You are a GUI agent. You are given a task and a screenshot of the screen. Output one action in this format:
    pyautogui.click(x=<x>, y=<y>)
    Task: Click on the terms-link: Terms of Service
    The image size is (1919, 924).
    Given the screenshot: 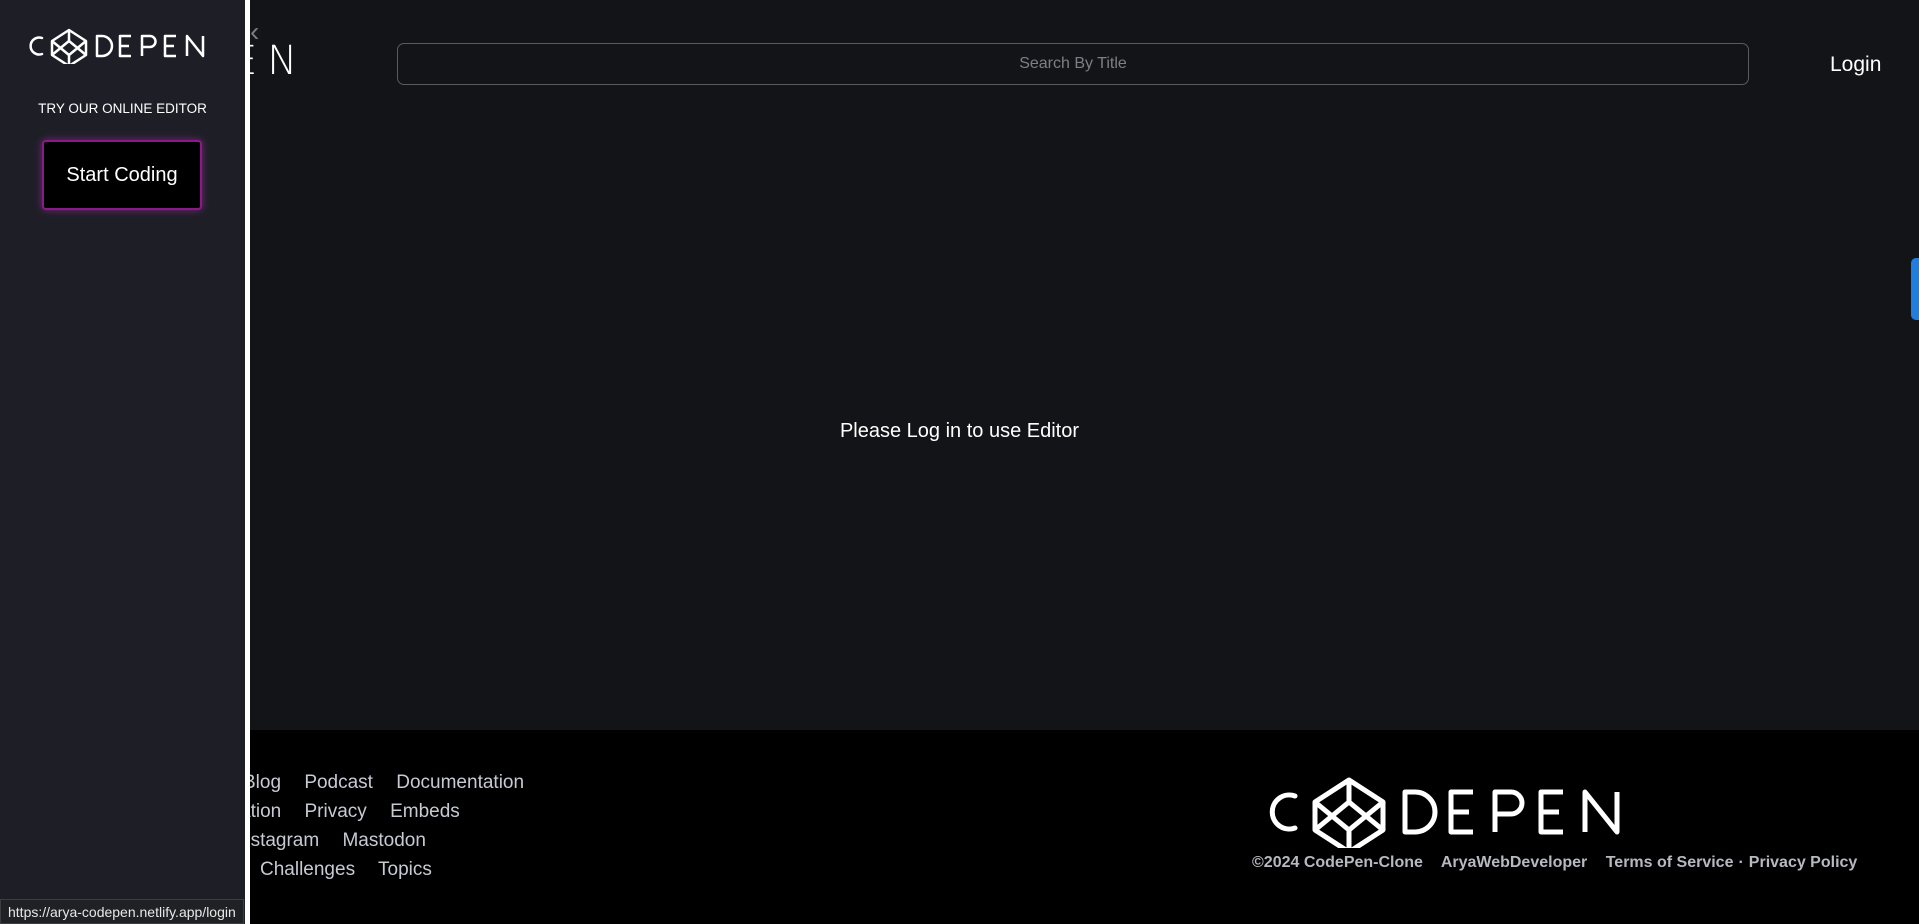 What is the action you would take?
    pyautogui.click(x=1670, y=862)
    